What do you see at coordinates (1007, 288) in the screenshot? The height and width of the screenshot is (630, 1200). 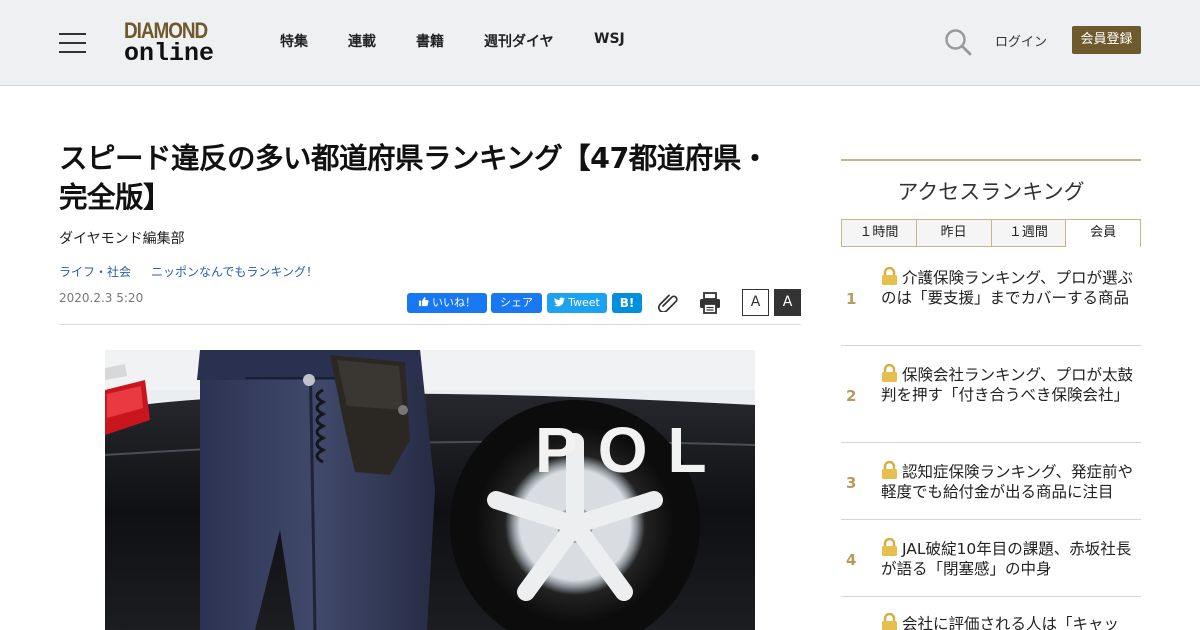 I see `rank-title-text: 介護保険ランキング、プロが選ぶのは「要支援」までカバーする商品` at bounding box center [1007, 288].